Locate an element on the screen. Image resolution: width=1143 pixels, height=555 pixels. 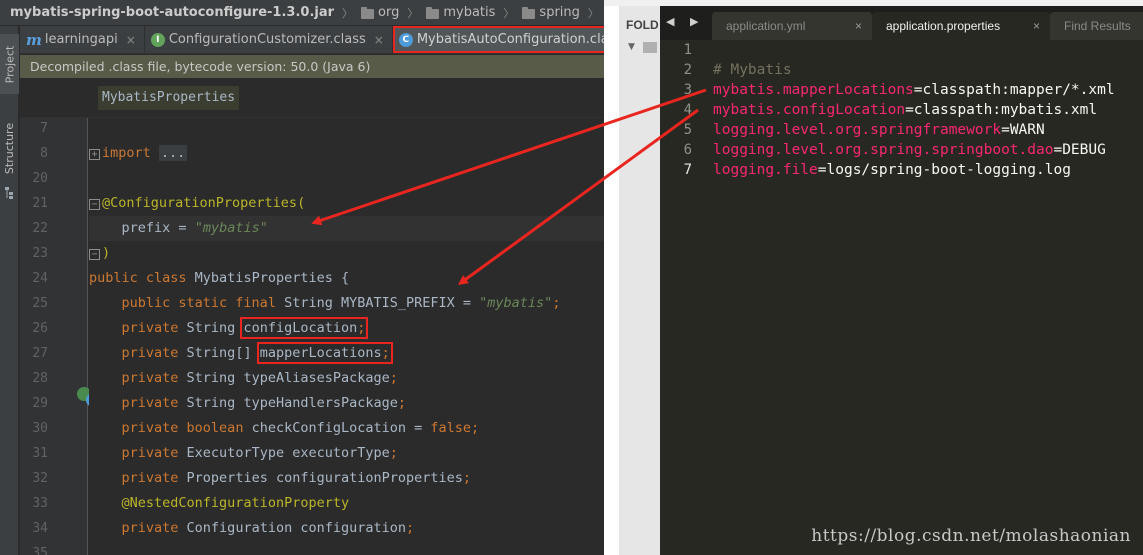
window-left-pad is located at coordinates (611, 280).